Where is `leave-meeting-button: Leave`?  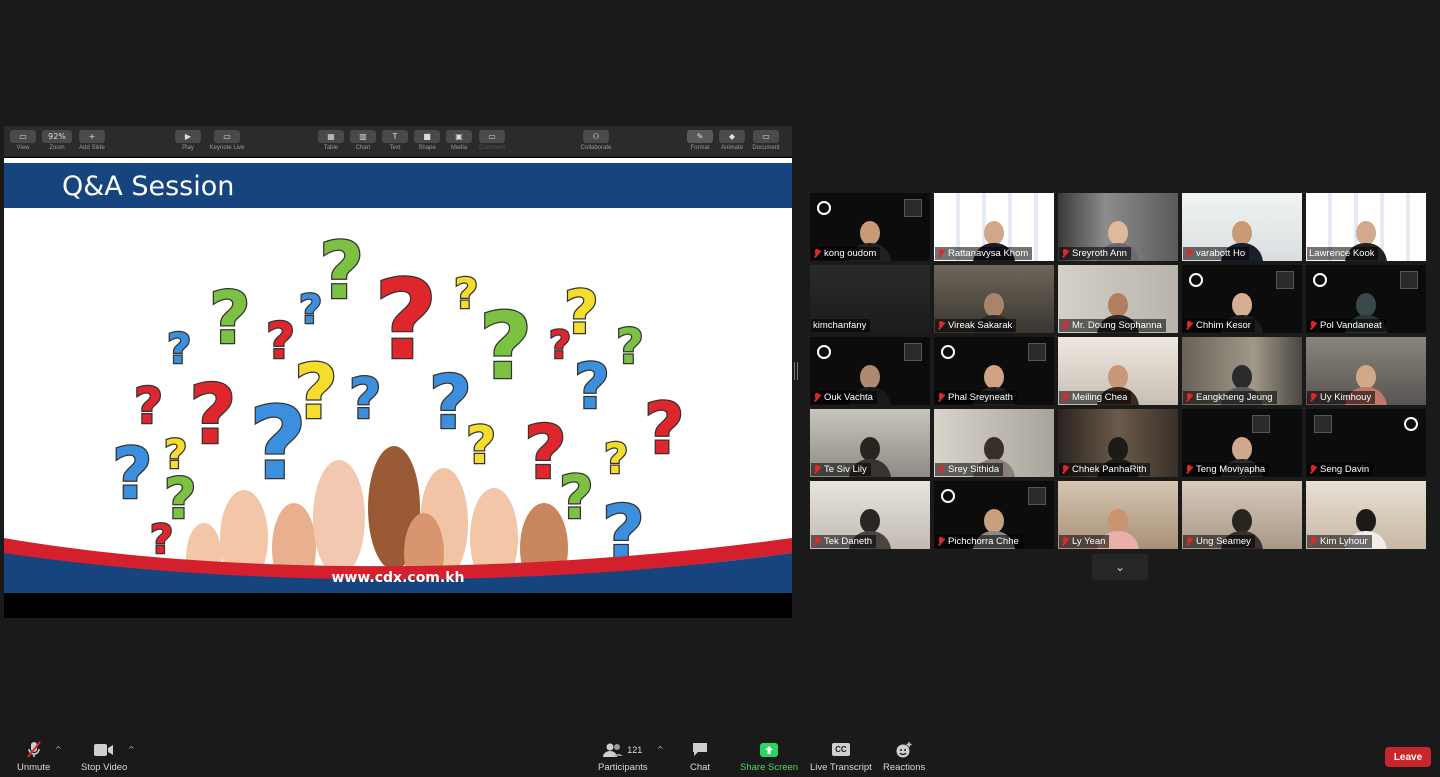 leave-meeting-button: Leave is located at coordinates (1408, 757).